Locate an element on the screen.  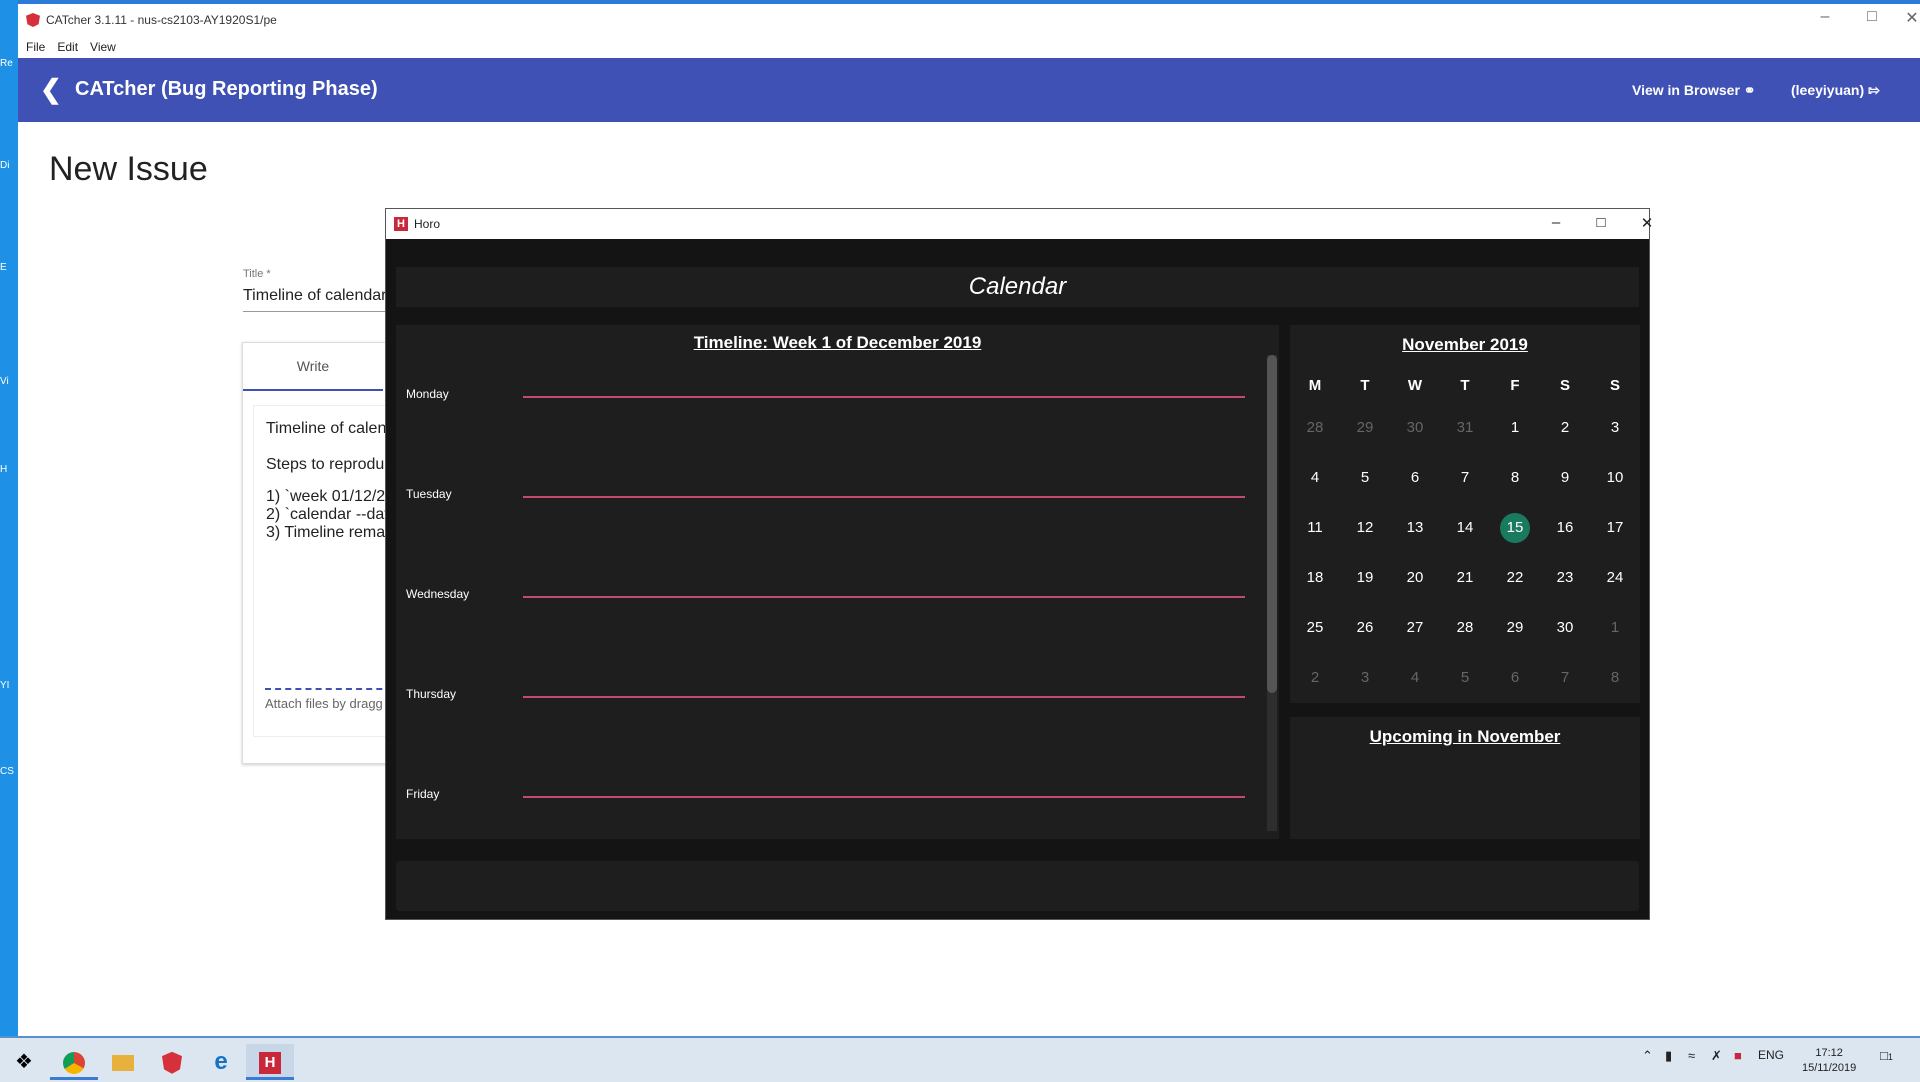
calendar-week-row: 11 12 13 14 15 16 17 is located at coordinates (1465, 528).